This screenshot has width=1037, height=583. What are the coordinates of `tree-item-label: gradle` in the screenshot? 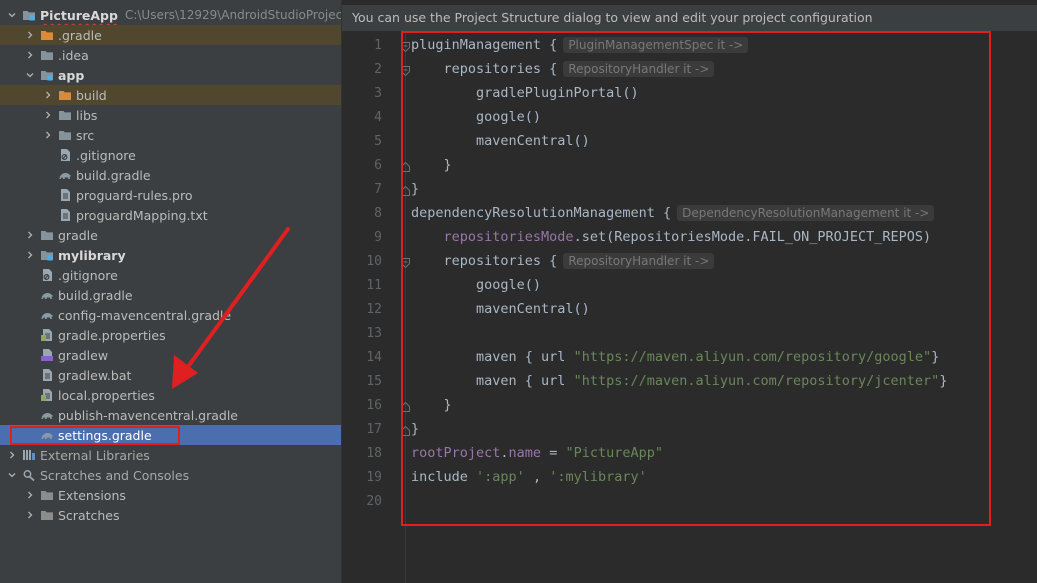 It's located at (78, 235).